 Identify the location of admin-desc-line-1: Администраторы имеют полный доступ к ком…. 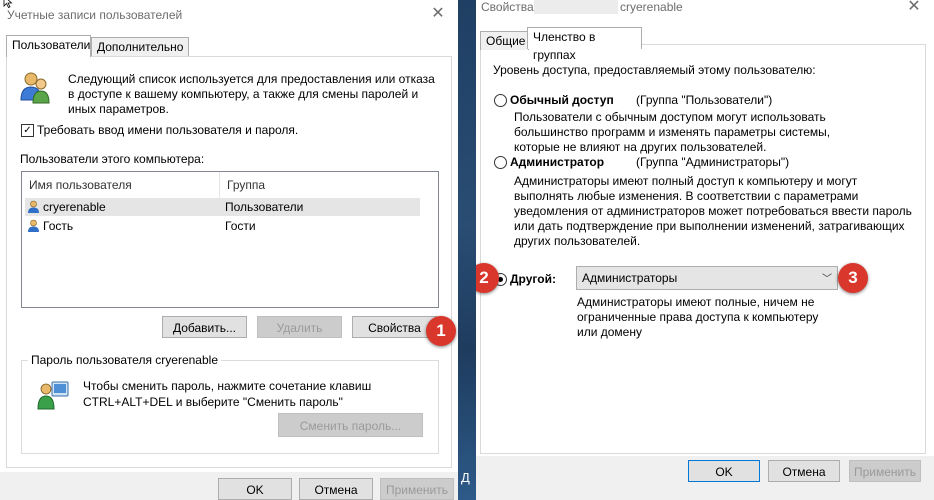
(686, 181).